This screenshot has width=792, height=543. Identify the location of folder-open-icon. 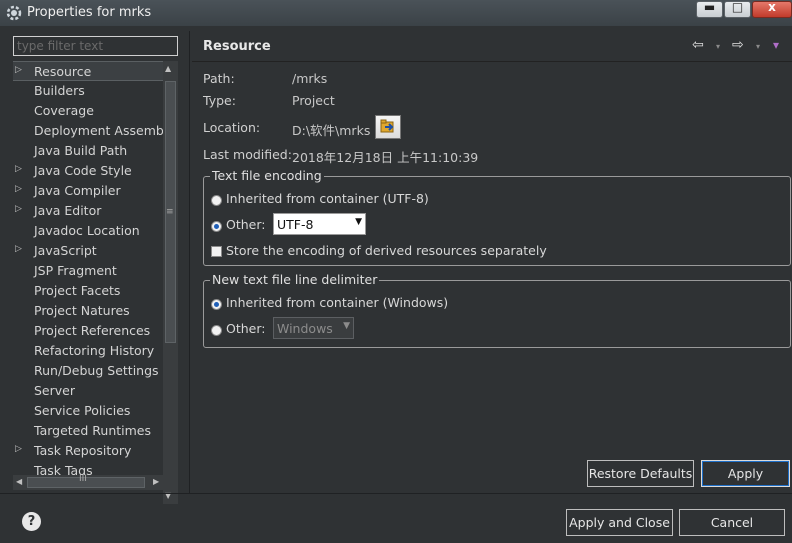
(387, 126).